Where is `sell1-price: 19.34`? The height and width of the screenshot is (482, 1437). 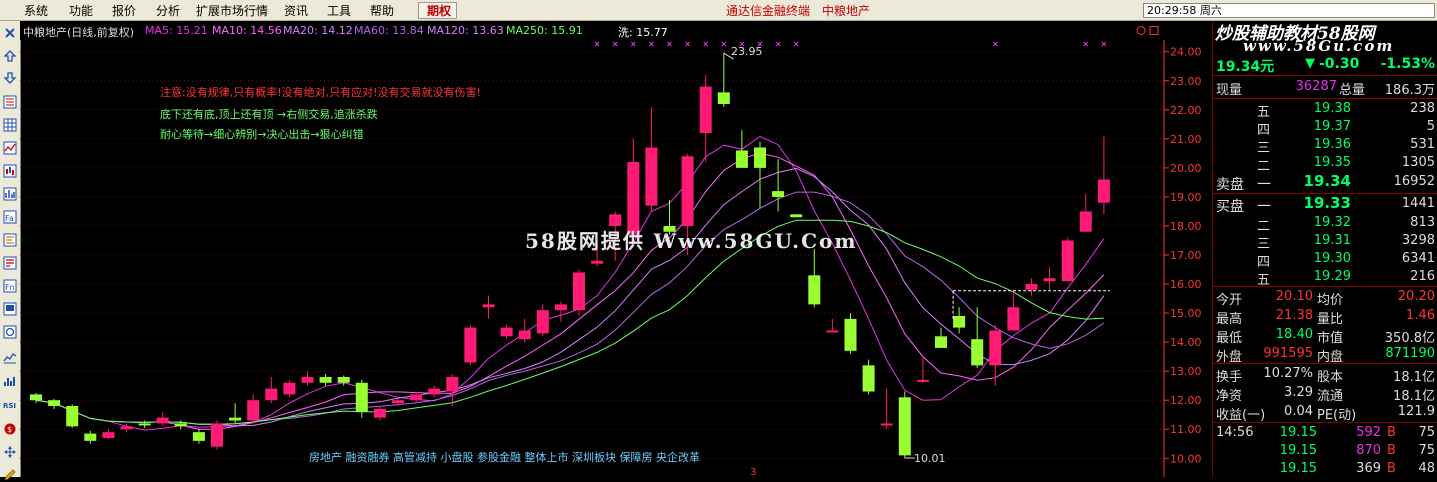
sell1-price: 19.34 is located at coordinates (1327, 181).